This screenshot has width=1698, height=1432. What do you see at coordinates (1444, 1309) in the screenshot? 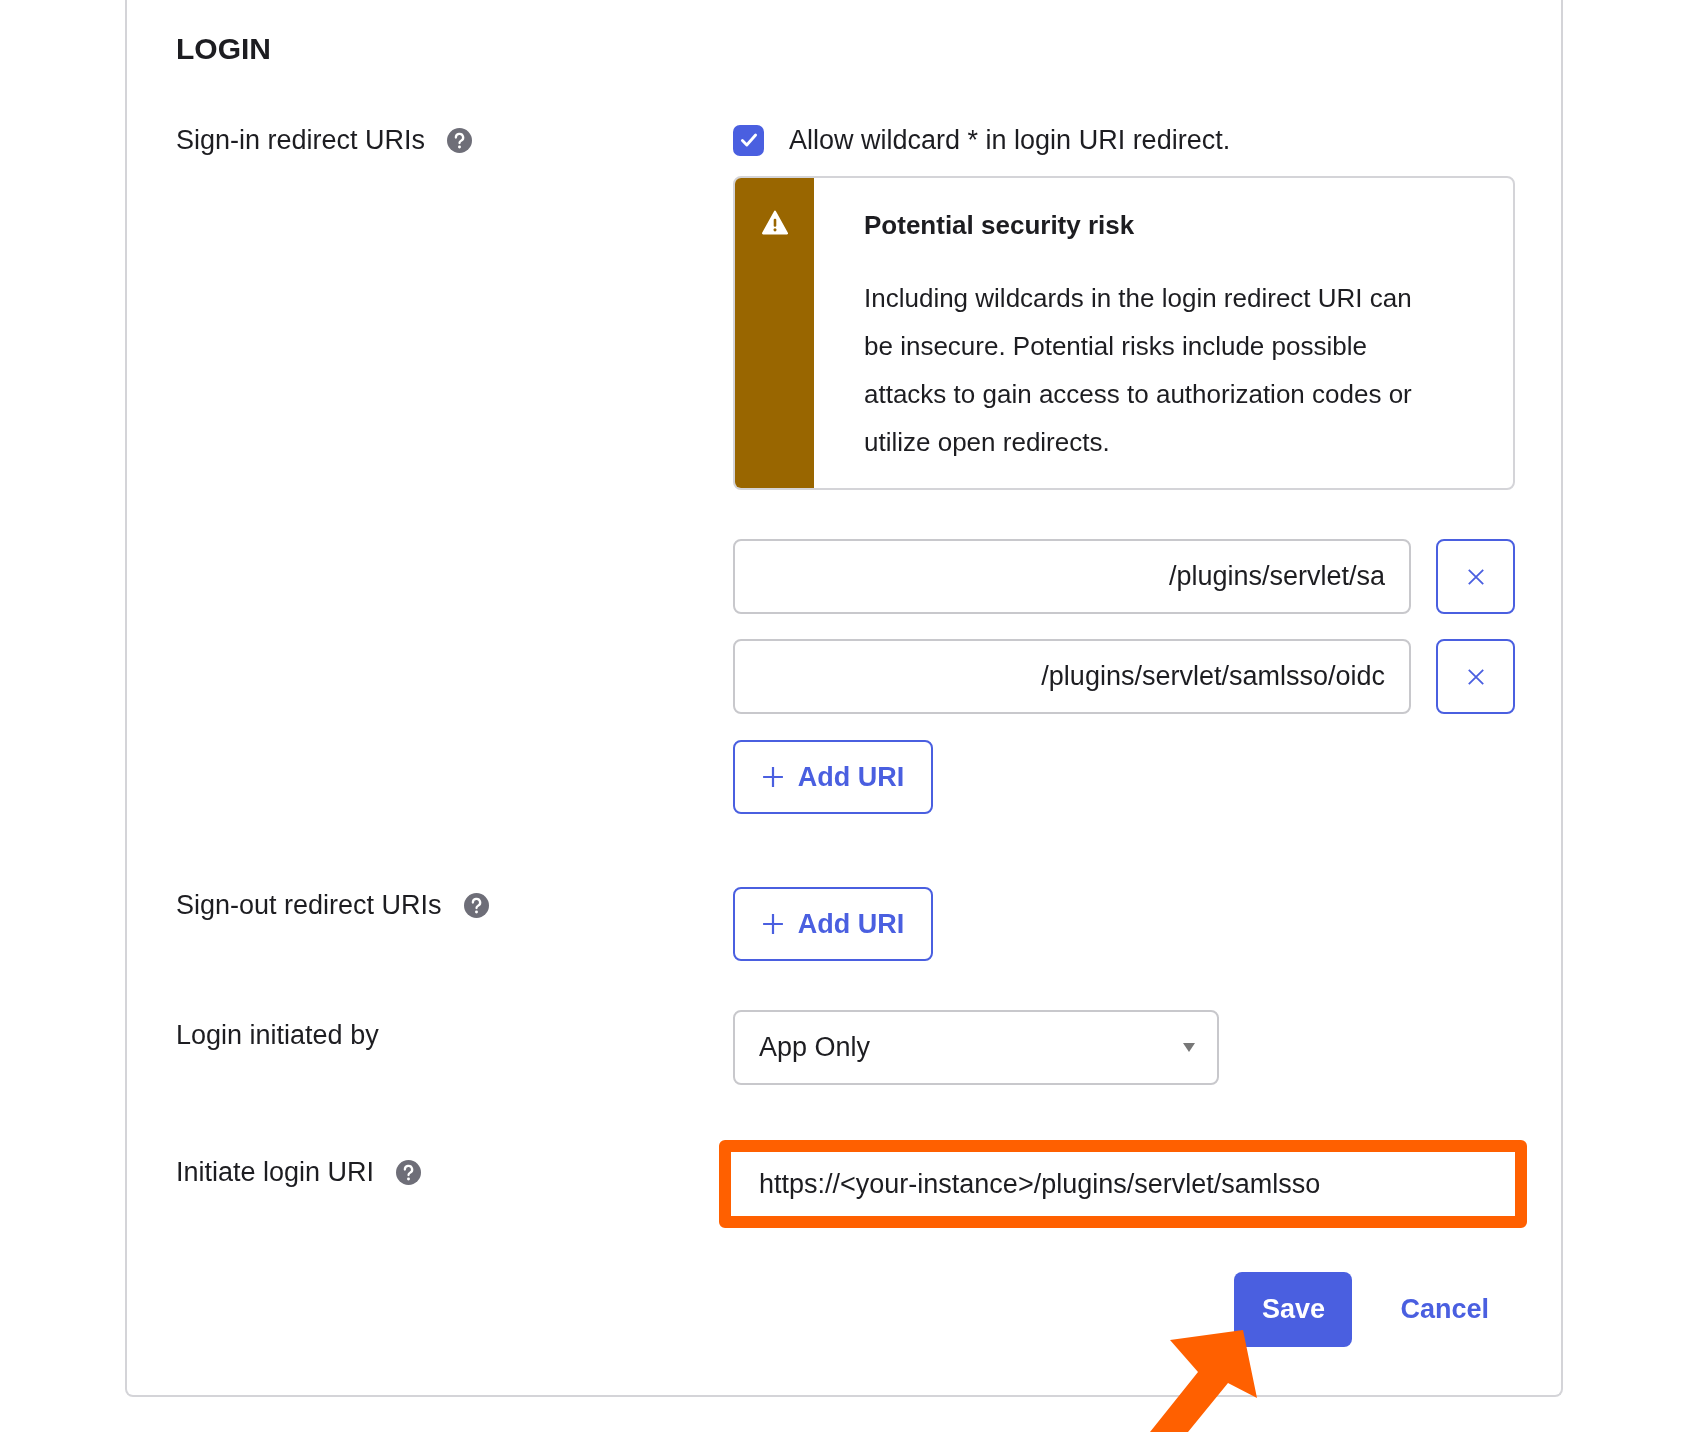
I see `cancel-button: Cancel` at bounding box center [1444, 1309].